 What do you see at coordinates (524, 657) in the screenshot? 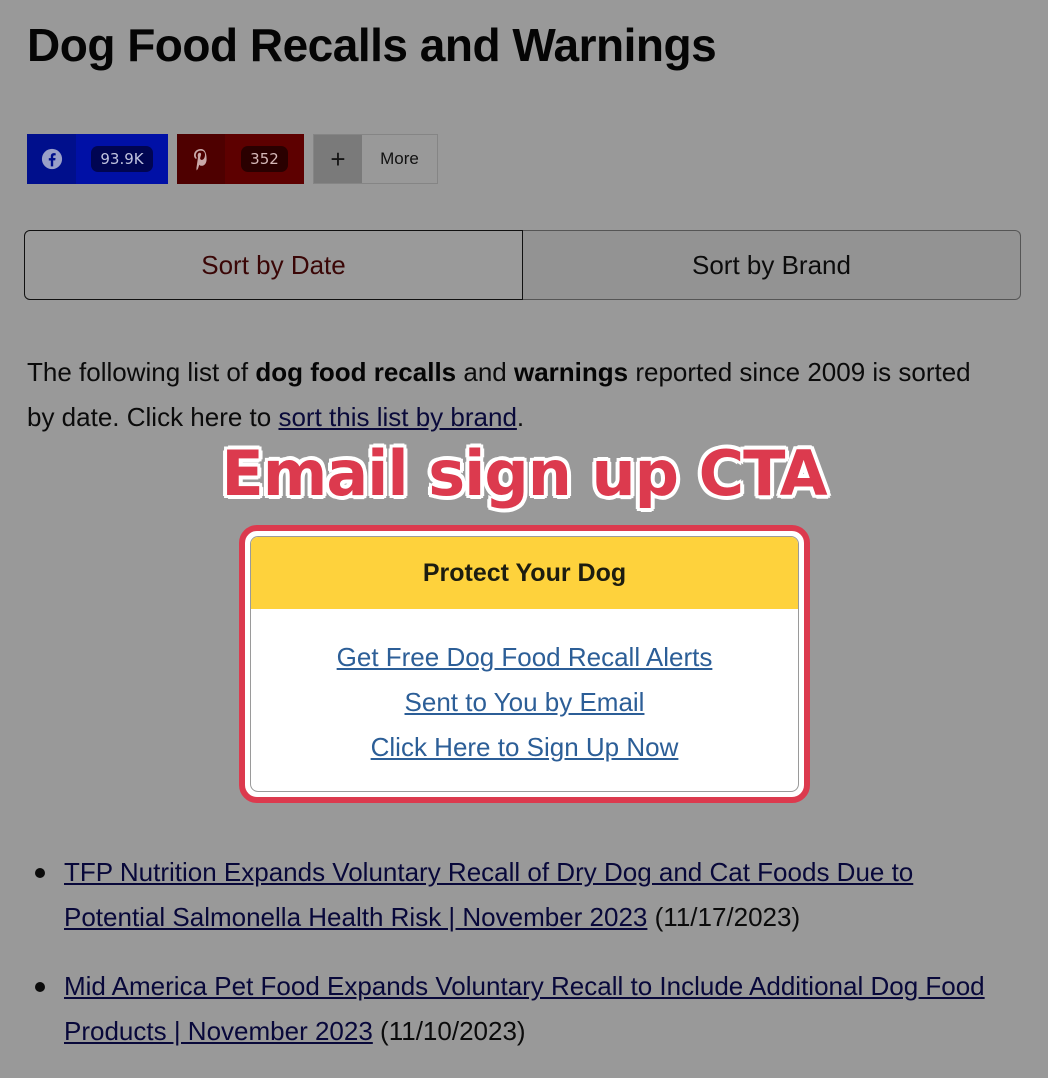
I see `cta-link-free-alerts: Get Free Dog Food Recall Alerts` at bounding box center [524, 657].